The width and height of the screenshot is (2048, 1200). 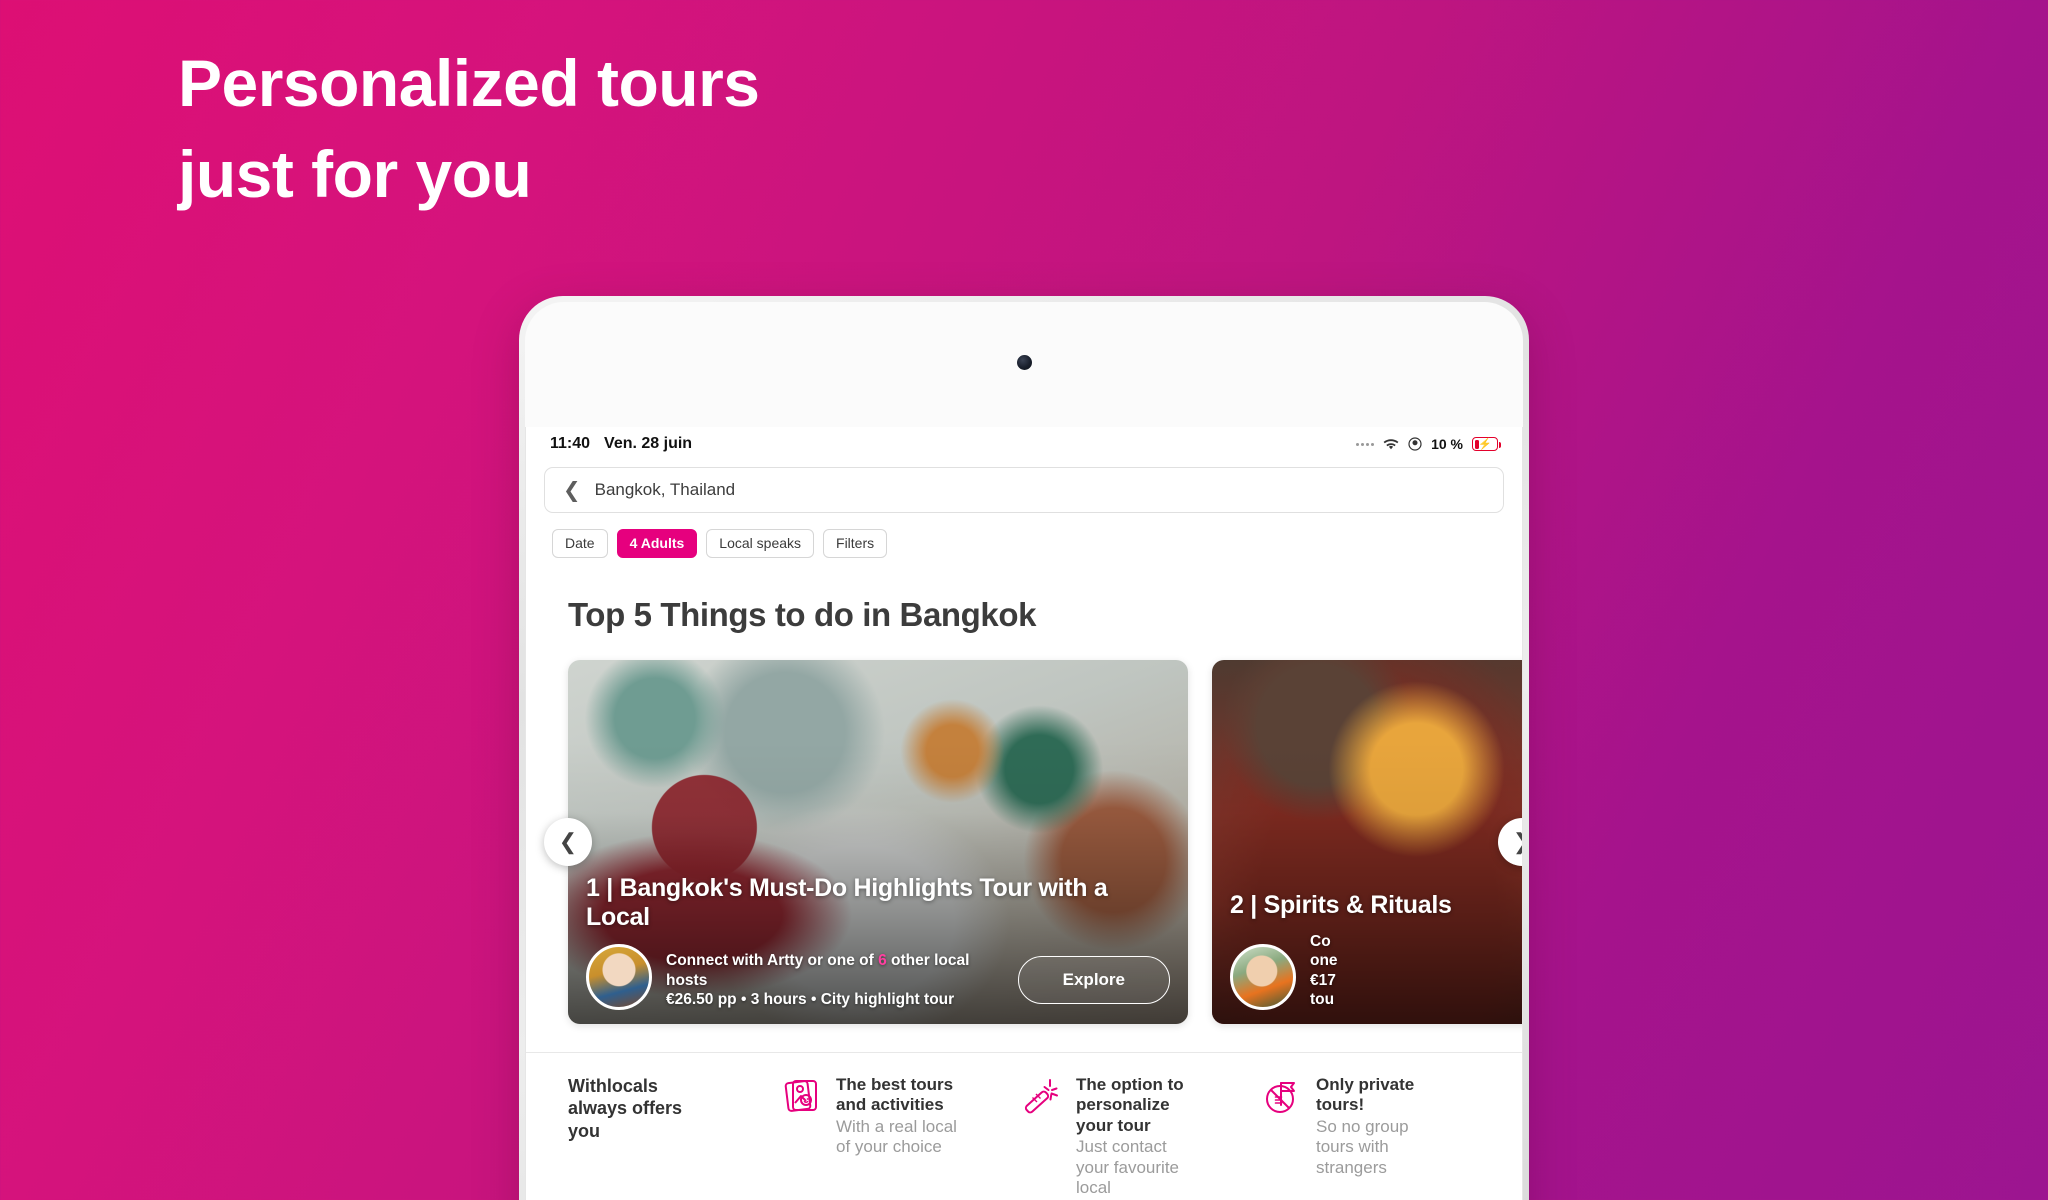 What do you see at coordinates (1341, 904) in the screenshot?
I see `tour-card-title: 2 | Spirits & Rituals` at bounding box center [1341, 904].